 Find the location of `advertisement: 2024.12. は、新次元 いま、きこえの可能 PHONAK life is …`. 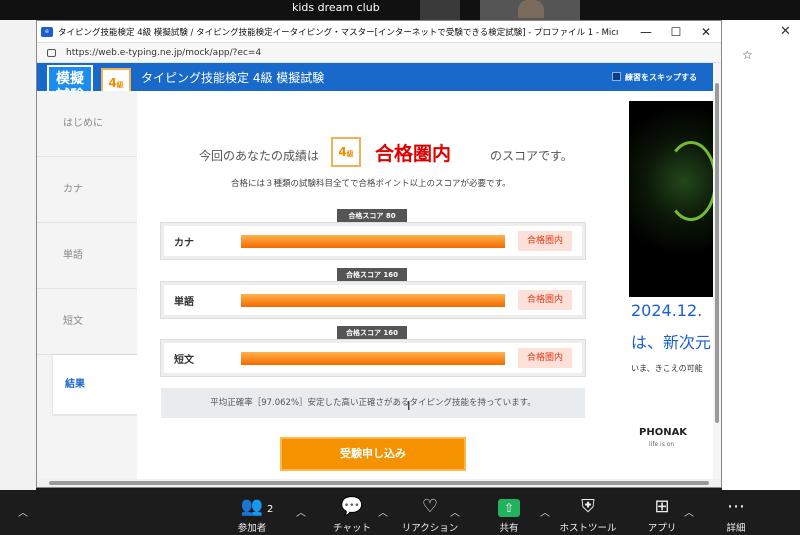

advertisement: 2024.12. は、新次元 いま、きこえの可能 PHONAK life is … is located at coordinates (673, 290).